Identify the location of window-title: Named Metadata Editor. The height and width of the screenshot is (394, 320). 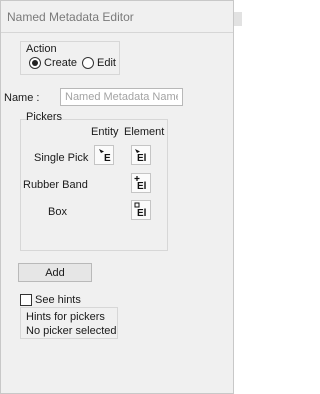
(117, 17).